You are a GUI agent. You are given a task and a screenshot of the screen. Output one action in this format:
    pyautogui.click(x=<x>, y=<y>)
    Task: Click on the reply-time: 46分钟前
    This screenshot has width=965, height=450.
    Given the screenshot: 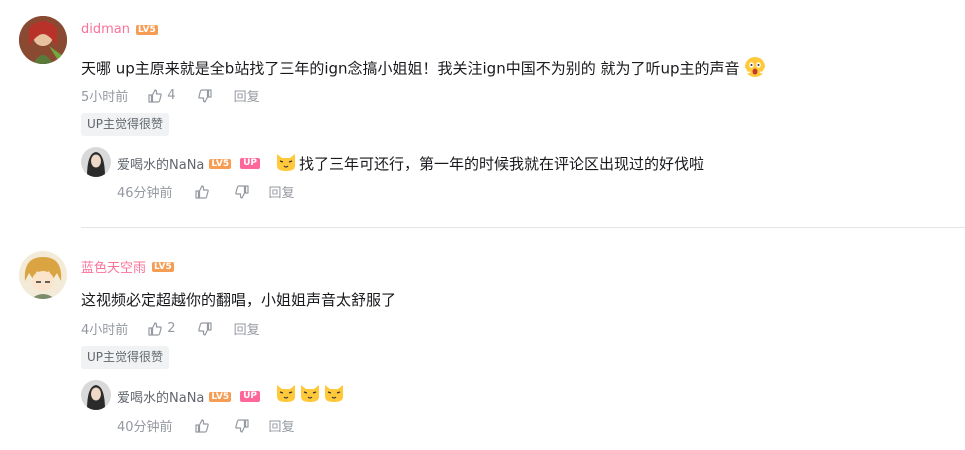 What is the action you would take?
    pyautogui.click(x=145, y=193)
    